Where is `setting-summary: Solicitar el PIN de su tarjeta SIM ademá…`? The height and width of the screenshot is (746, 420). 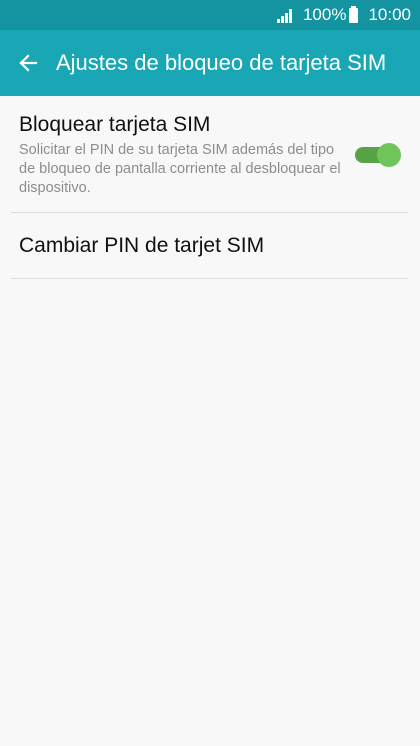
setting-summary: Solicitar el PIN de su tarjeta SIM ademá… is located at coordinates (180, 169).